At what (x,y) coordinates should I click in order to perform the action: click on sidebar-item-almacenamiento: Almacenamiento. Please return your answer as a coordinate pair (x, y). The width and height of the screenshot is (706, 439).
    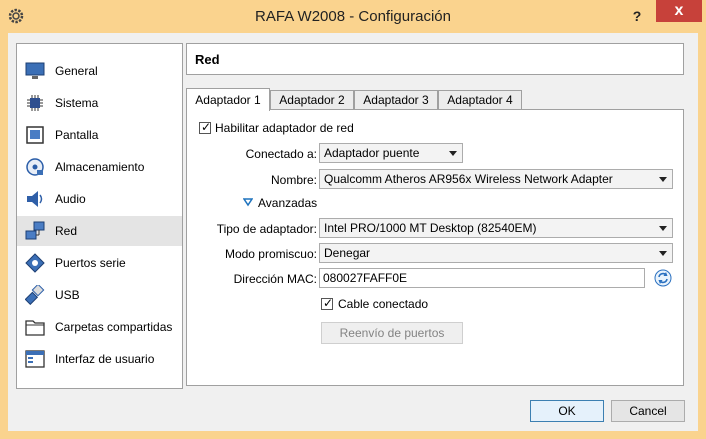
    Looking at the image, I should click on (99, 167).